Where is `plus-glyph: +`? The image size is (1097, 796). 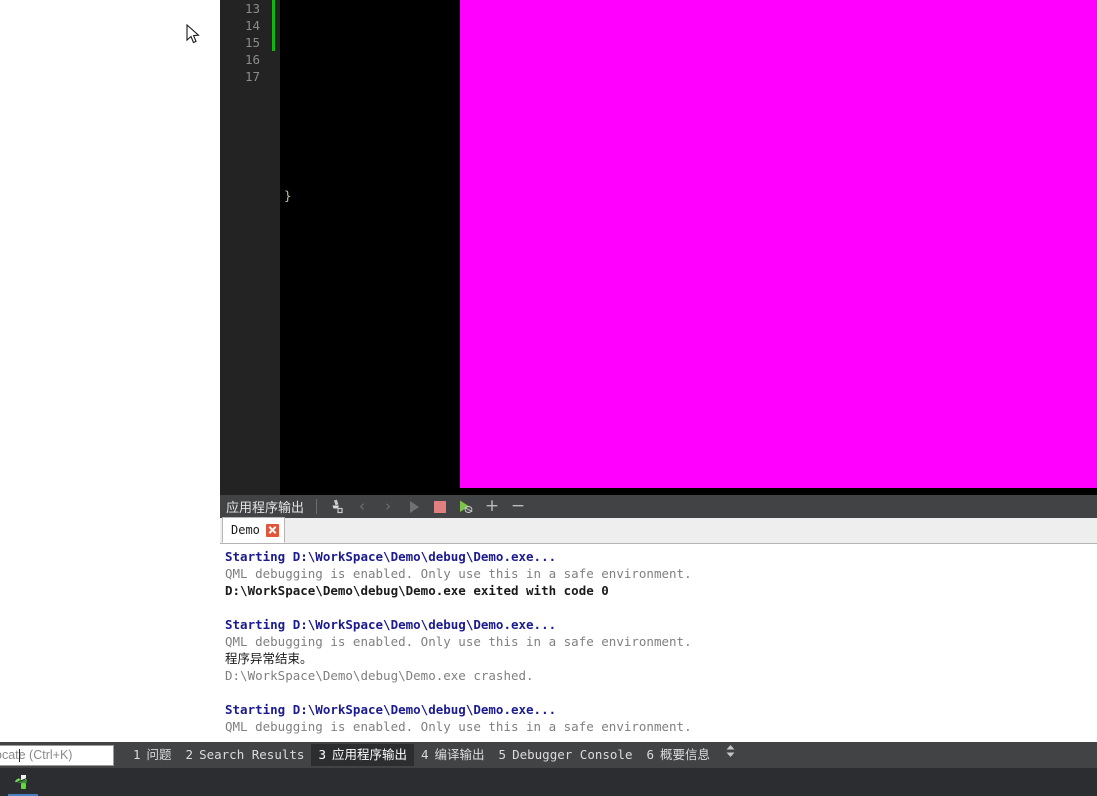 plus-glyph: + is located at coordinates (492, 506).